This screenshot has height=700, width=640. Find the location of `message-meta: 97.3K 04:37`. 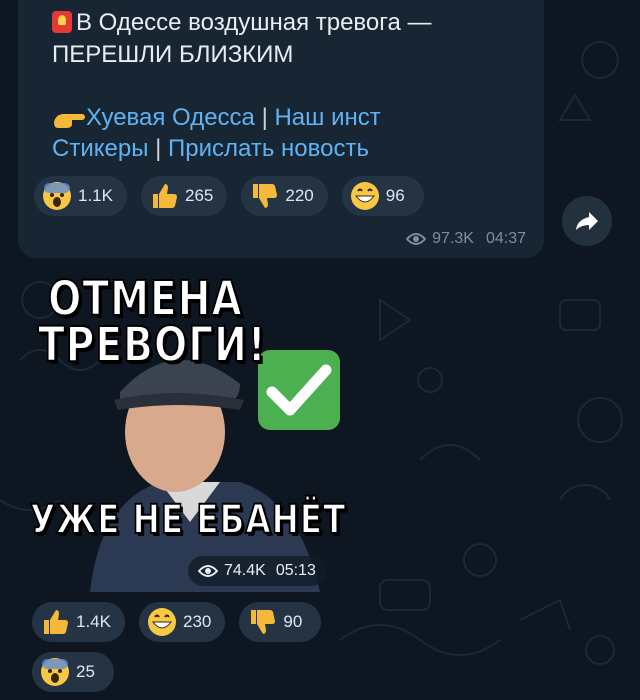

message-meta: 97.3K 04:37 is located at coordinates (466, 239).